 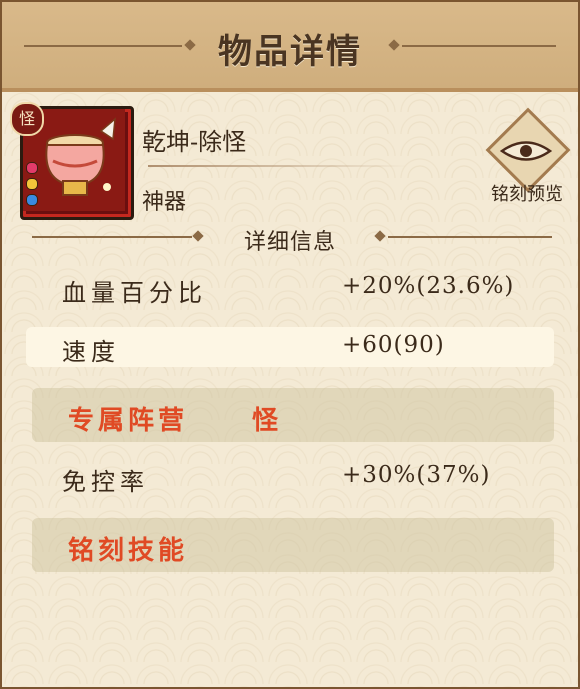 What do you see at coordinates (428, 286) in the screenshot?
I see `stat-value: +20%(23.6%)` at bounding box center [428, 286].